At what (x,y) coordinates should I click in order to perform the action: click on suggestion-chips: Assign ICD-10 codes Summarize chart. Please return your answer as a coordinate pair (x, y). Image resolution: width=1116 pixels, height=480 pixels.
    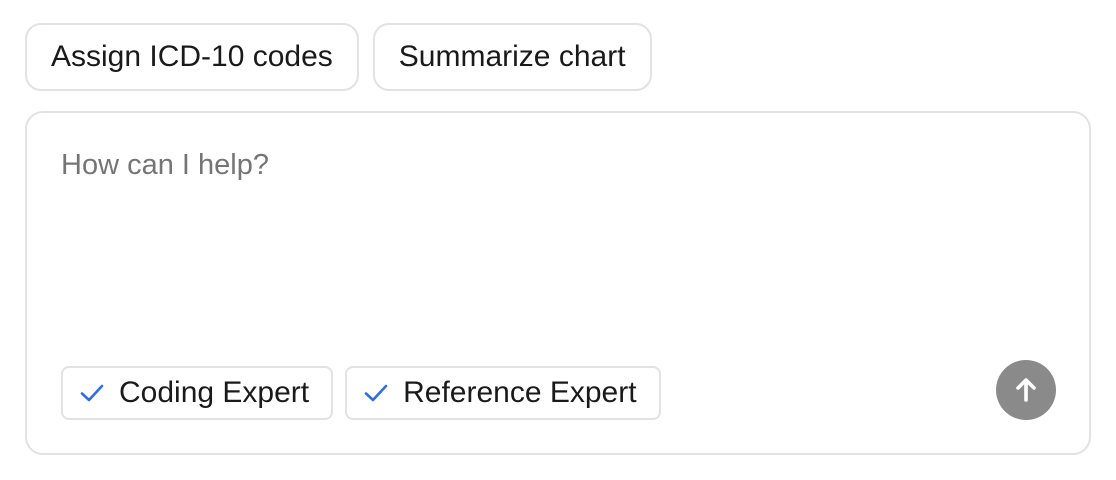
    Looking at the image, I should click on (338, 57).